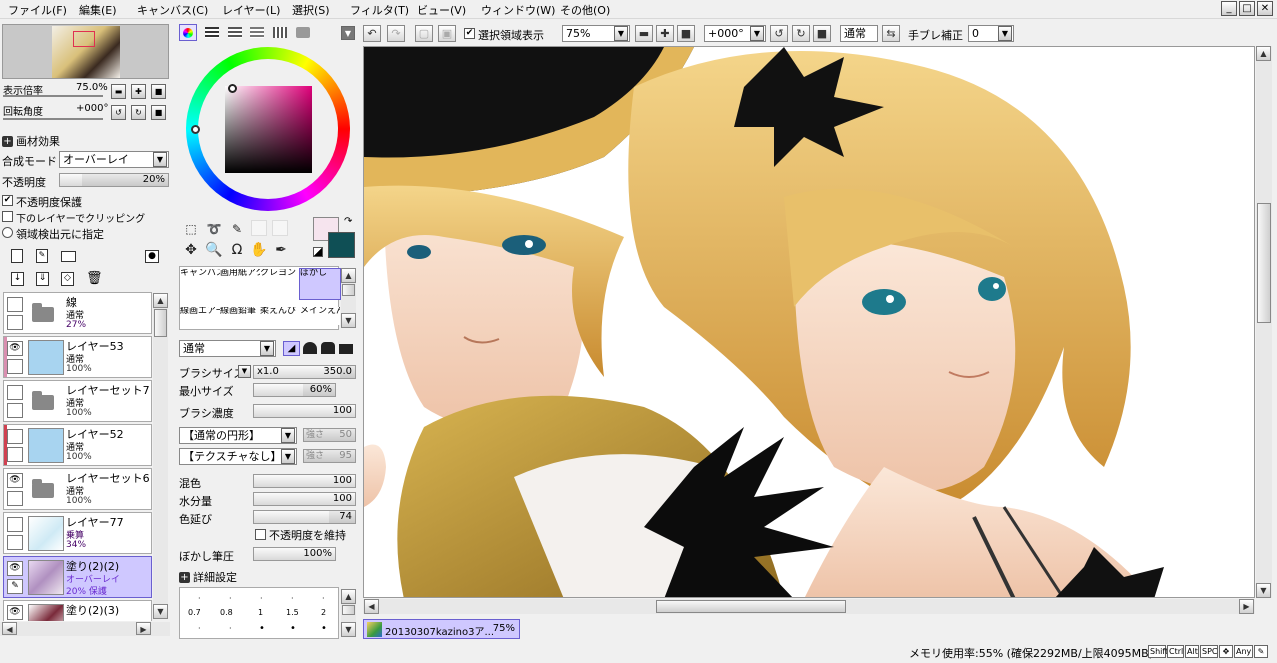  What do you see at coordinates (251, 10) in the screenshot?
I see `menu-layer: レイヤー(L)` at bounding box center [251, 10].